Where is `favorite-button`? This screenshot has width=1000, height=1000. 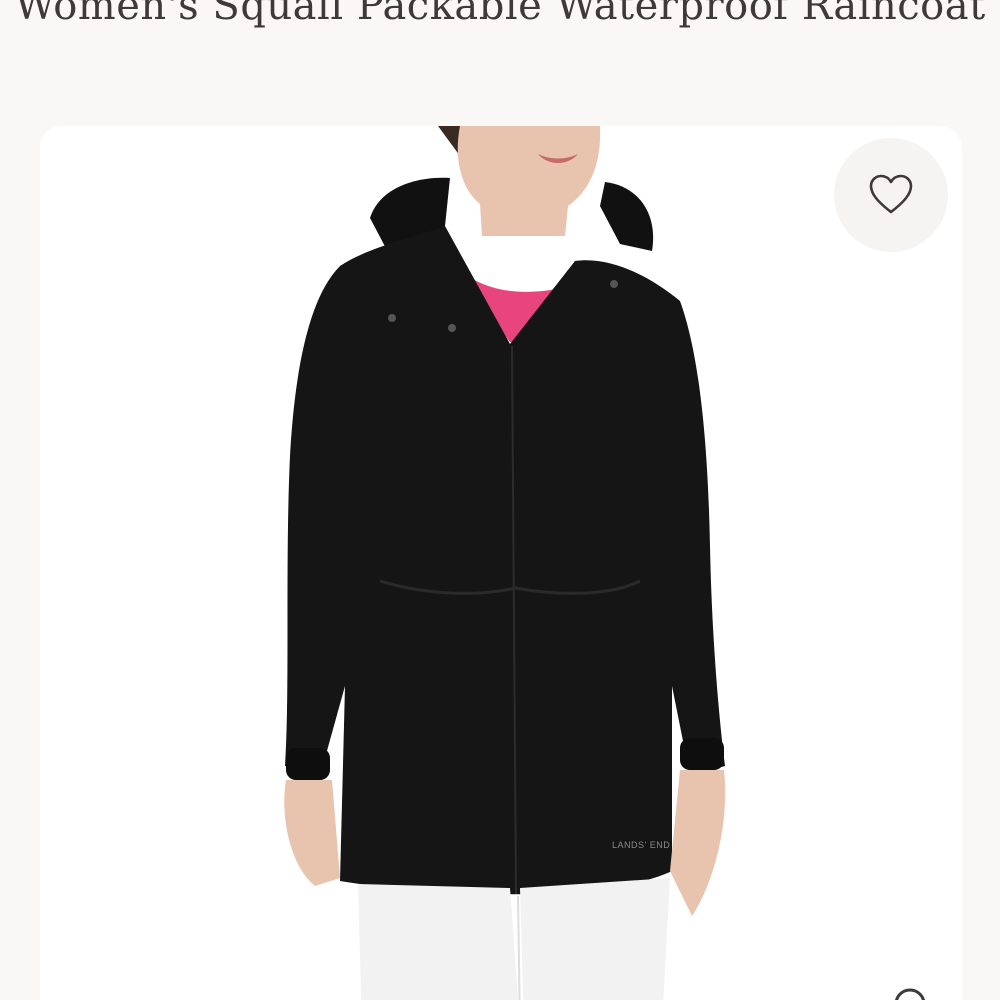
favorite-button is located at coordinates (891, 195).